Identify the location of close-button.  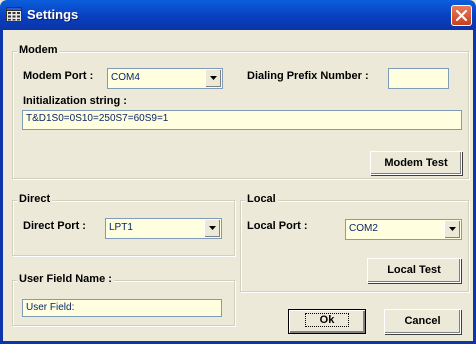
(461, 15).